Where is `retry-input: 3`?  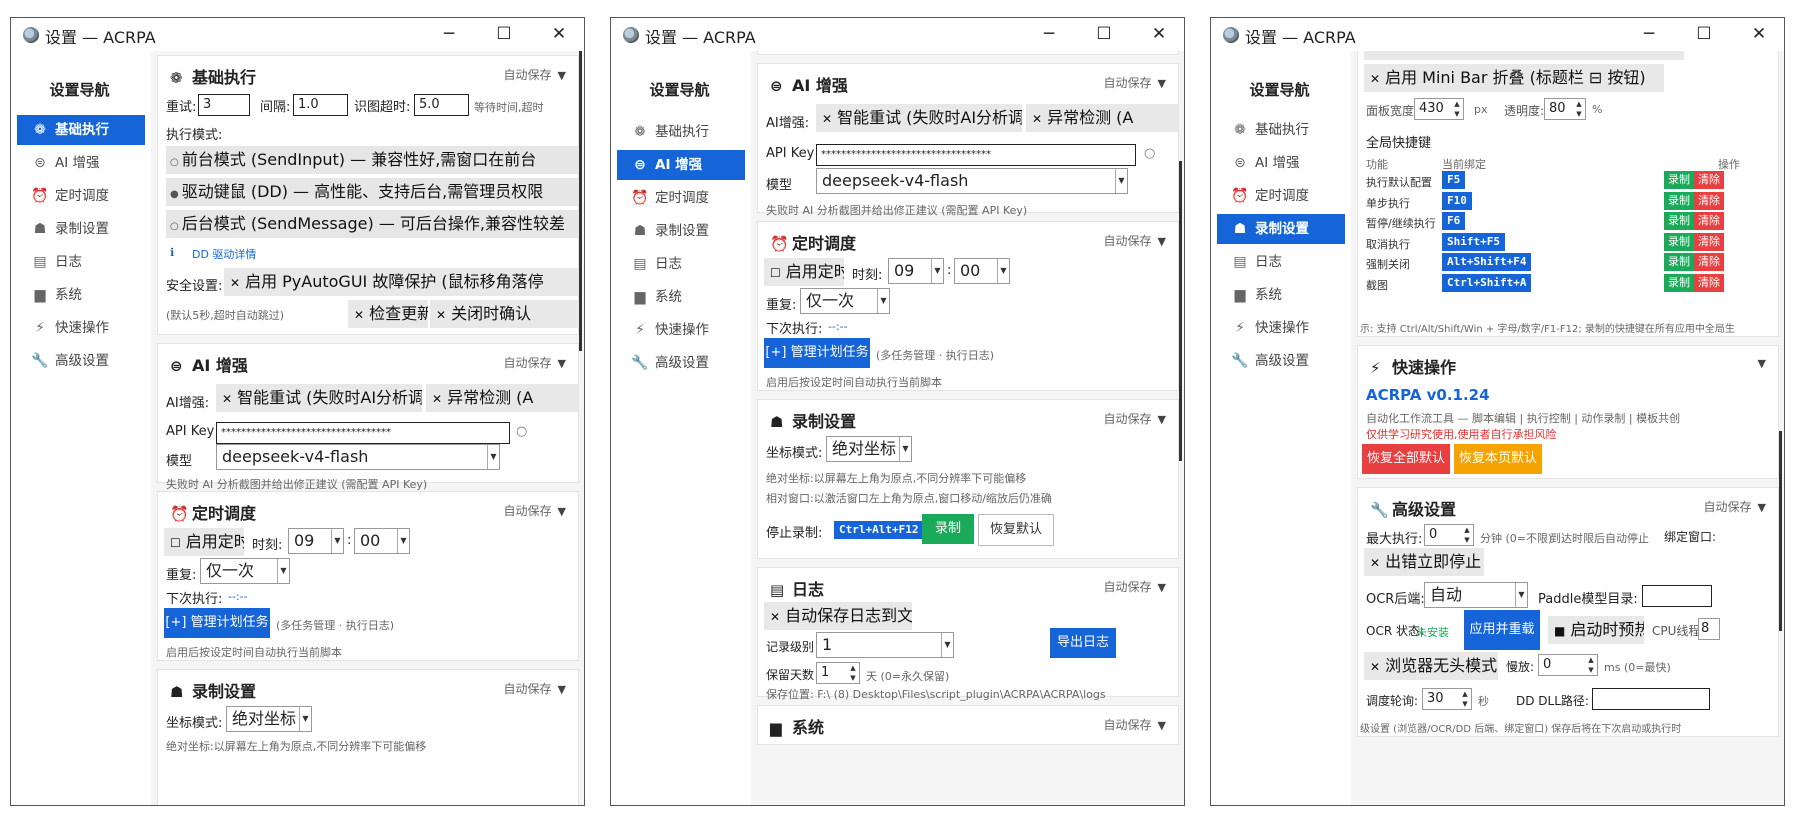
retry-input: 3 is located at coordinates (224, 105).